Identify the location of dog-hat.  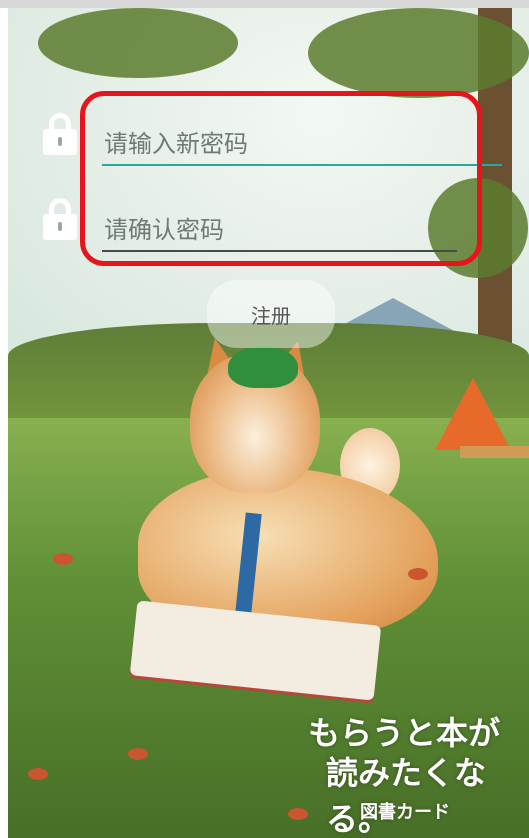
(263, 367).